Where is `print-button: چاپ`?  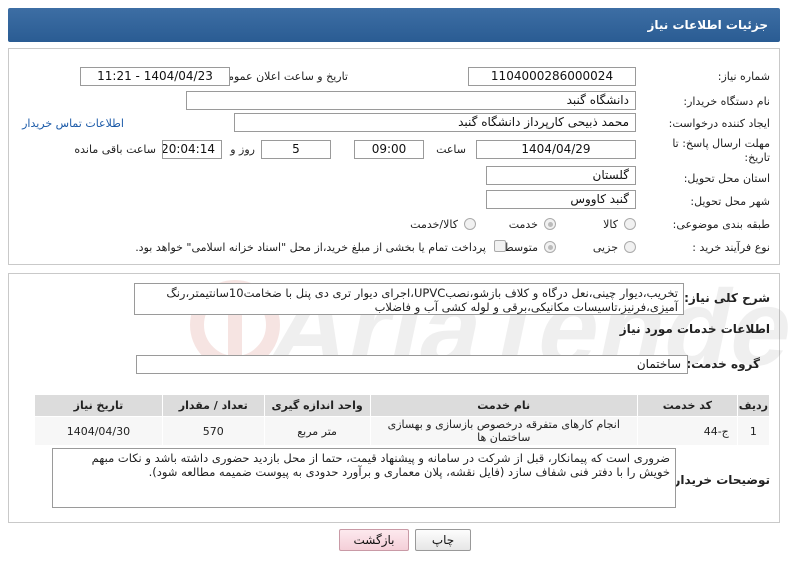 print-button: چاپ is located at coordinates (443, 540).